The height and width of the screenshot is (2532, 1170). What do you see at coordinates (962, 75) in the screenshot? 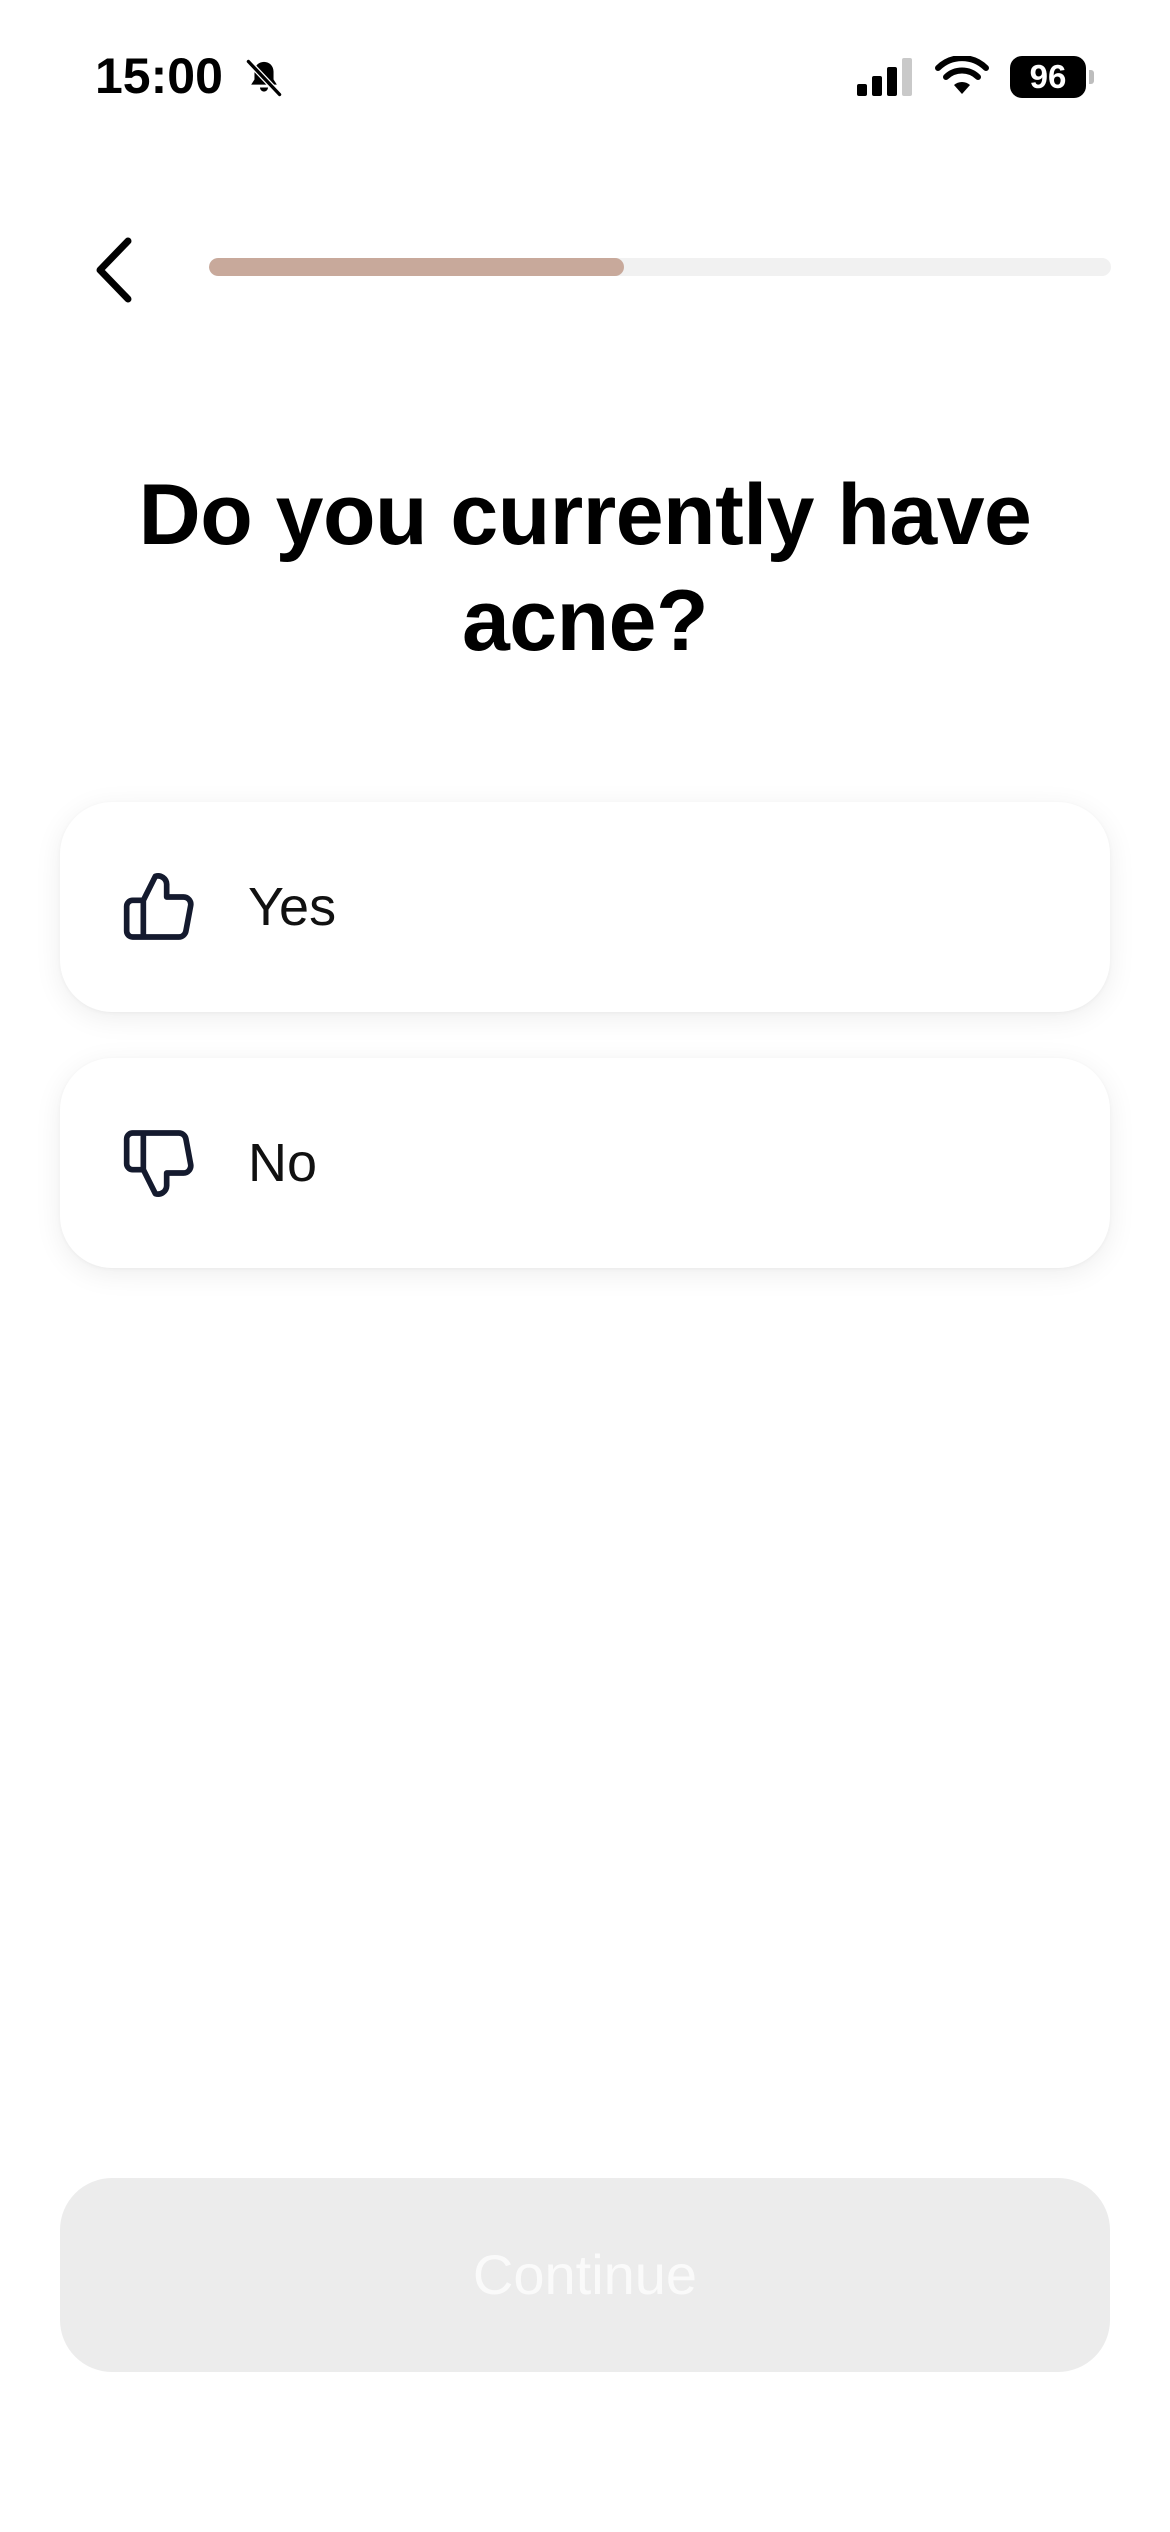
I see `wifi-icon` at bounding box center [962, 75].